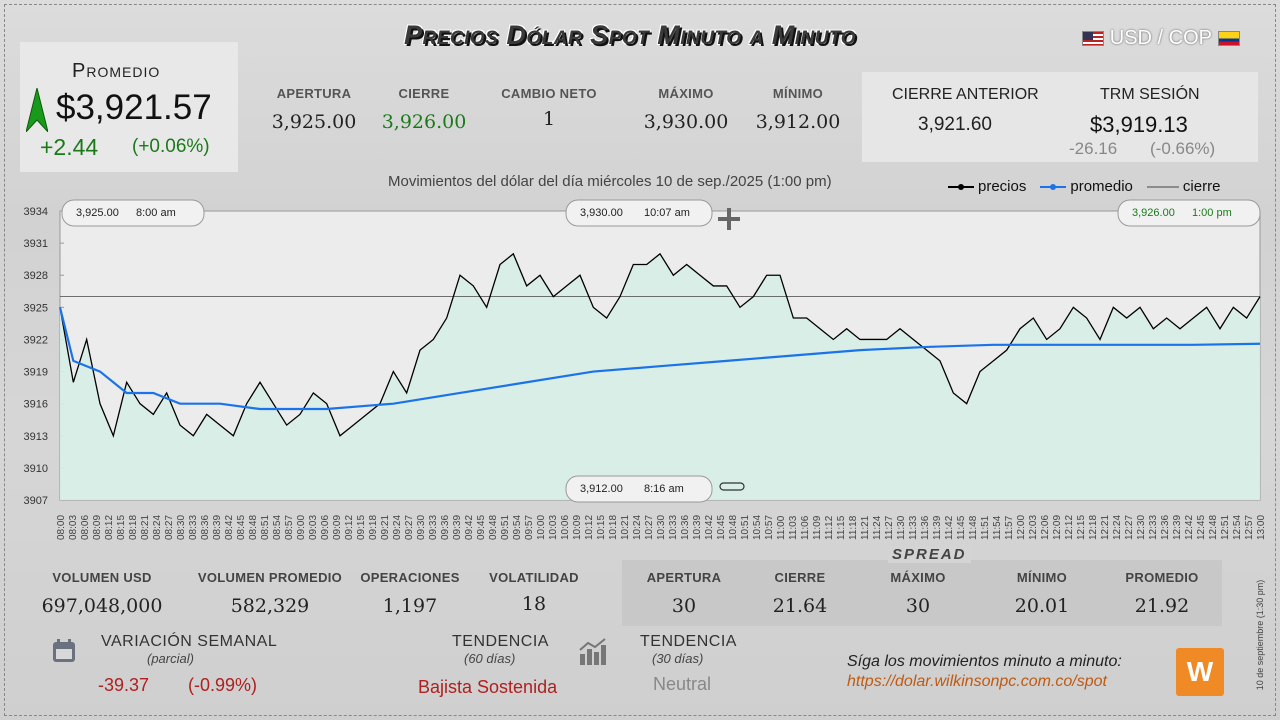 The image size is (1280, 720). I want to click on min-callout-price: 3,912.00, so click(601, 489).